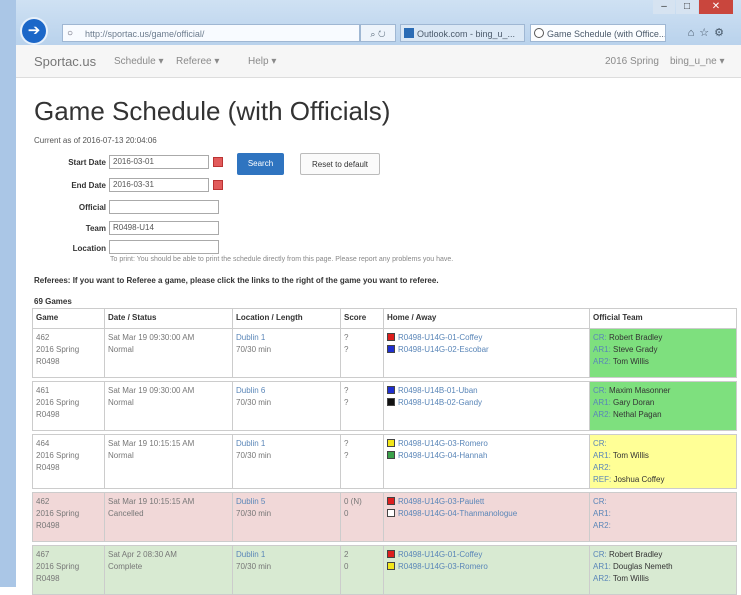 The height and width of the screenshot is (595, 741). What do you see at coordinates (378, 33) in the screenshot?
I see `search-refresh-icon: ⌕ ↻` at bounding box center [378, 33].